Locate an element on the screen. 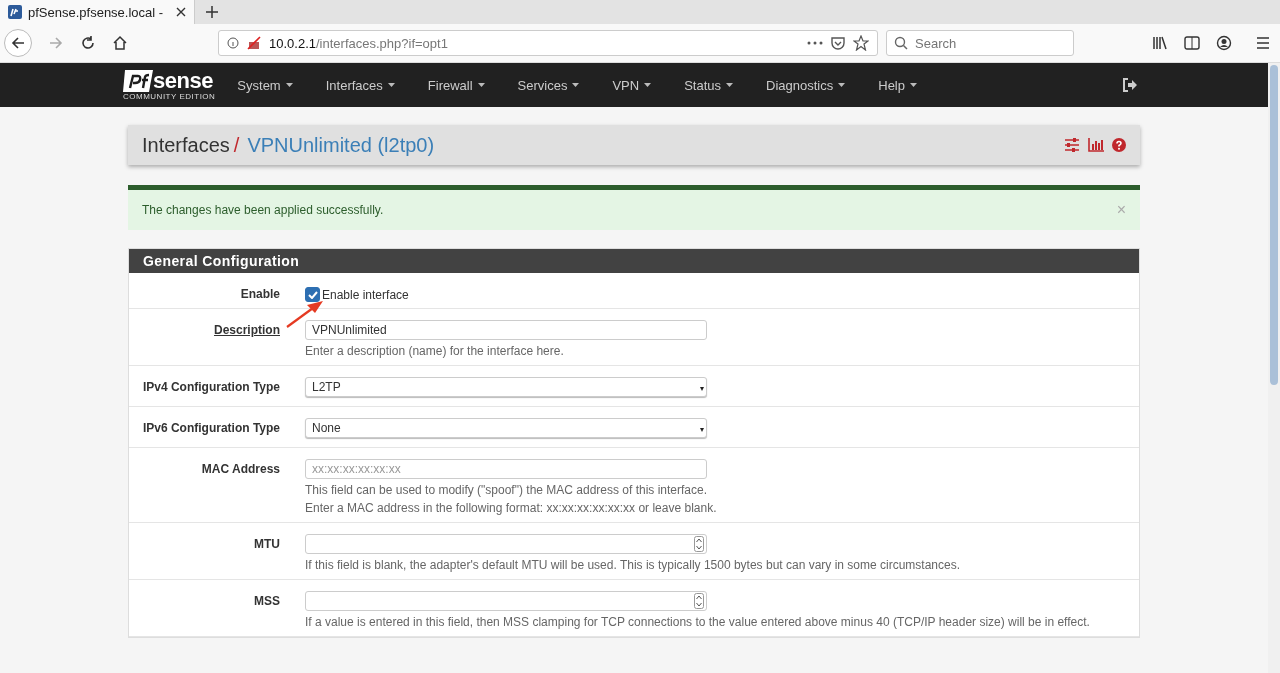 The image size is (1280, 673). input-field: xx:xx:xx:xx:xx:xx is located at coordinates (506, 469).